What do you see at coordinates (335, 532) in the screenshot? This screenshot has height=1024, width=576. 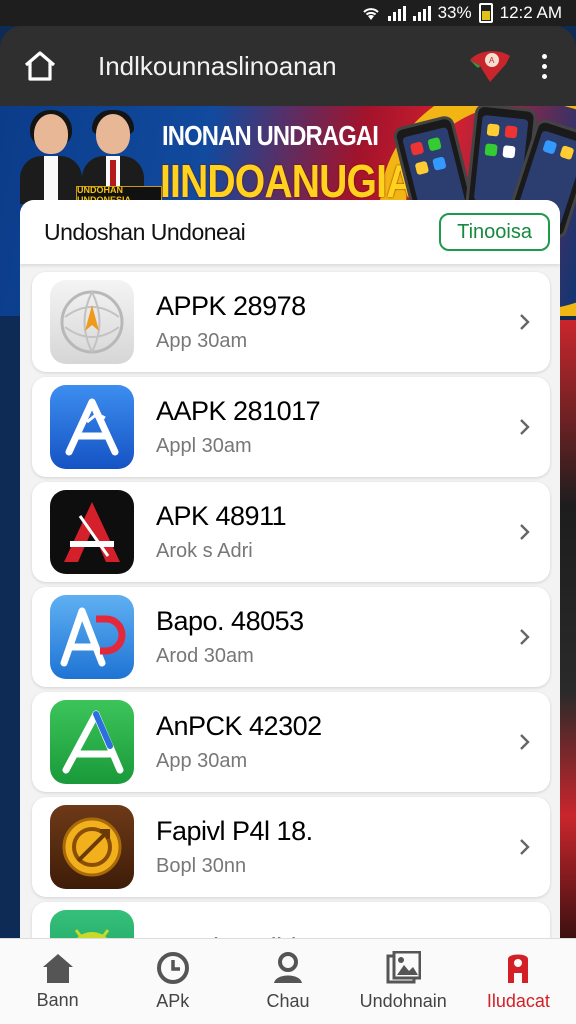 I see `list-item-text: APK 48911 Arok s Adri` at bounding box center [335, 532].